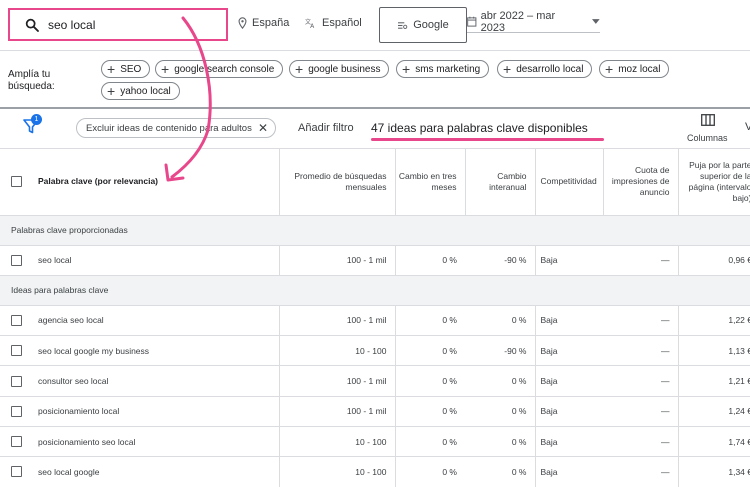 This screenshot has width=750, height=487. I want to click on language-label: Español, so click(342, 23).